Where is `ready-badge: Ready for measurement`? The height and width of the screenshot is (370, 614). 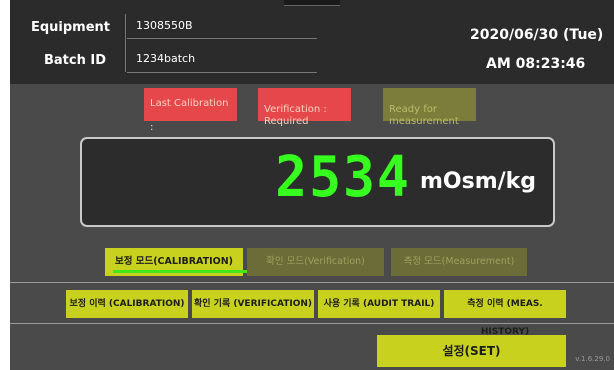
ready-badge: Ready for measurement is located at coordinates (429, 107).